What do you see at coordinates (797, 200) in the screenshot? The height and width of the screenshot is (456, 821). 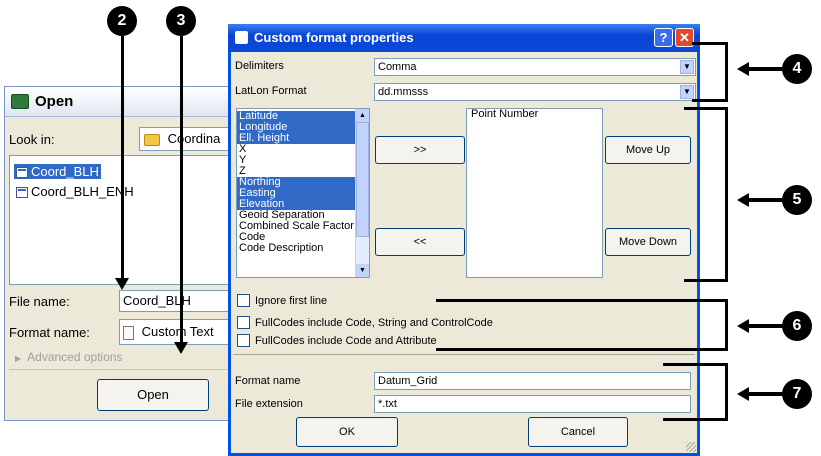 I see `callout-5: 5` at bounding box center [797, 200].